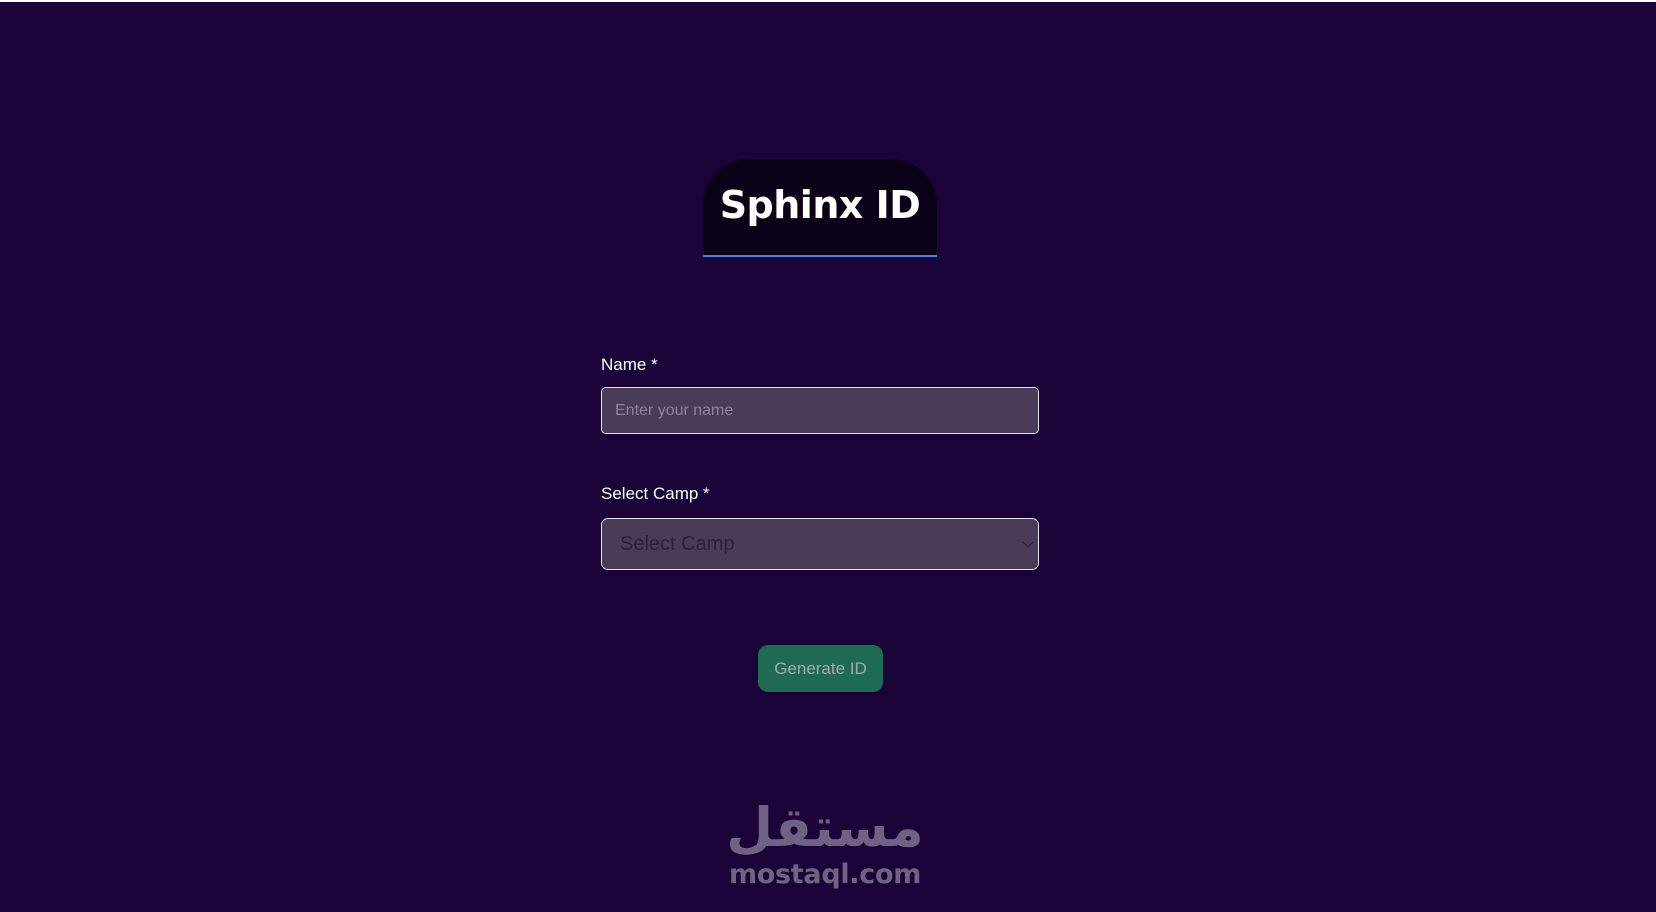  What do you see at coordinates (655, 493) in the screenshot?
I see `camp-label: Select Camp *` at bounding box center [655, 493].